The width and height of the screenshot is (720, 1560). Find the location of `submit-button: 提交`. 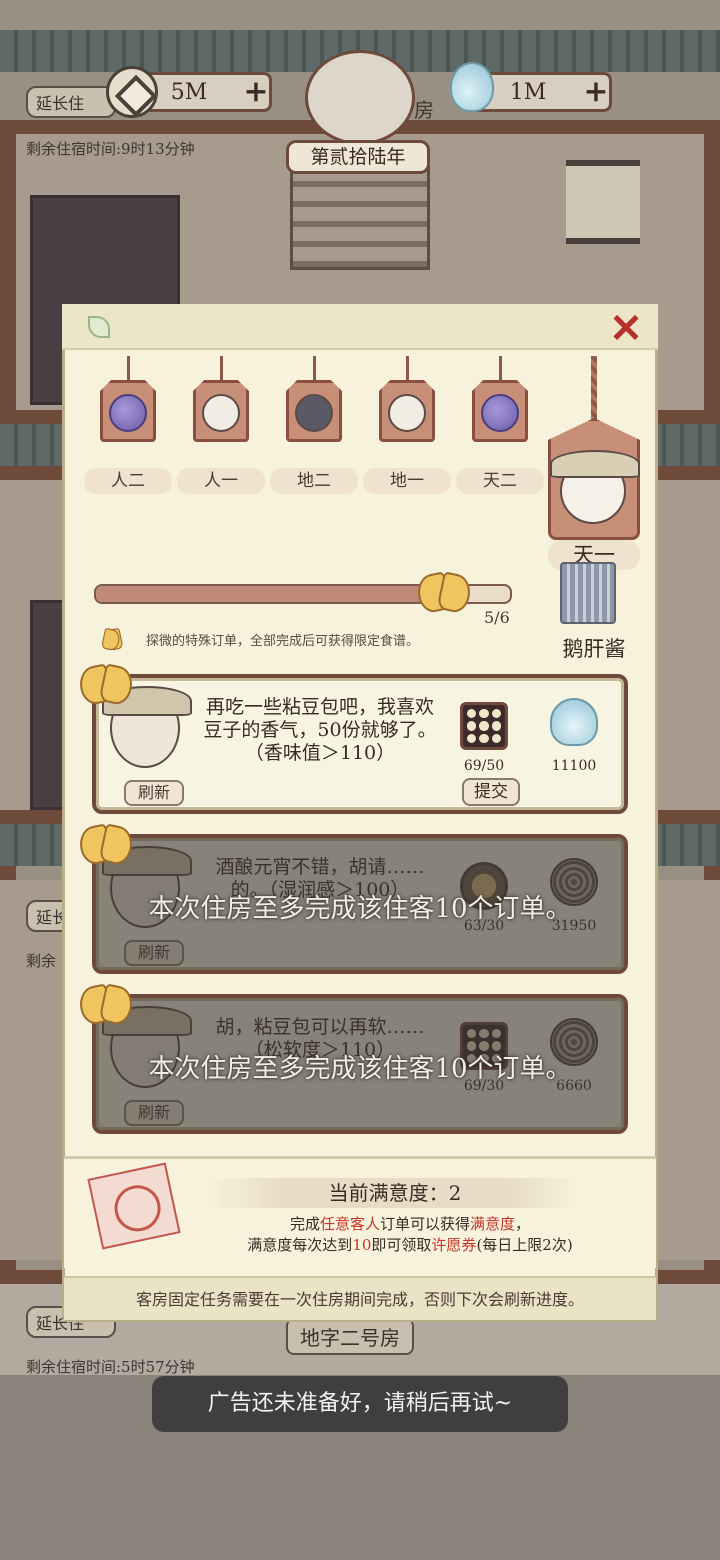

submit-button: 提交 is located at coordinates (491, 792).